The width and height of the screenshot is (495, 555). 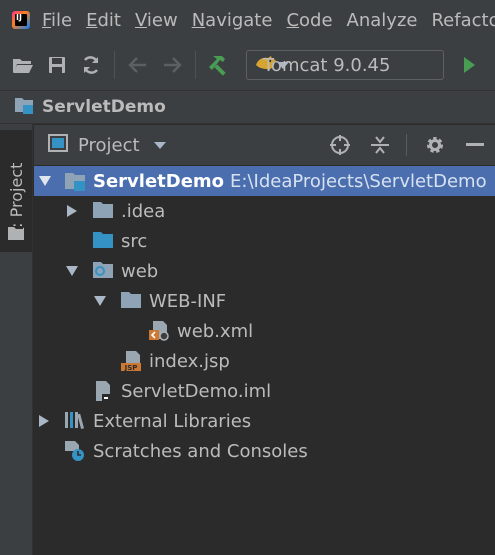 I want to click on tree-row-iml: ServletDemo.iml, so click(x=264, y=391).